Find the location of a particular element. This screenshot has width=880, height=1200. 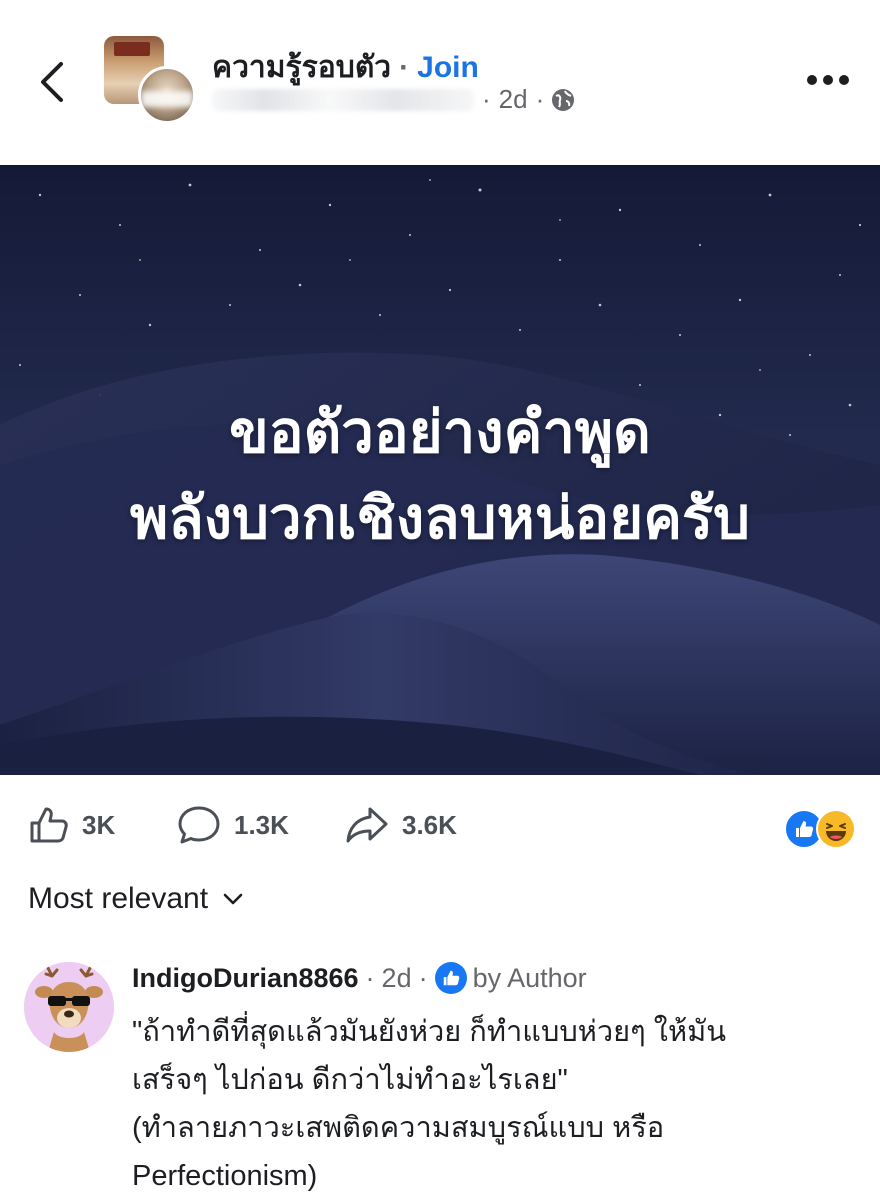

post-header: ความรู้รอบตัว · Join · 2d · is located at coordinates (440, 82).